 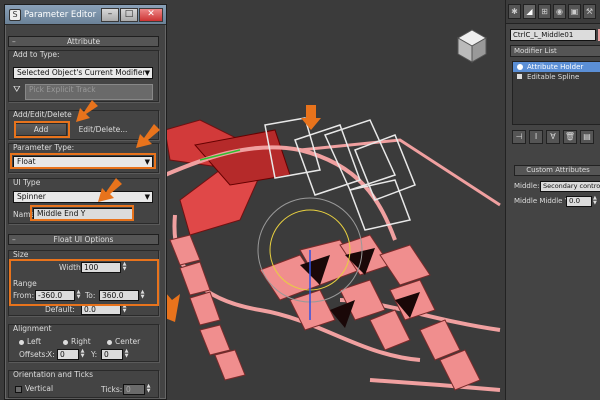 I want to click on ui-type-group: UI Type Spinner ▼ Name Middle End Y, so click(x=83, y=201).